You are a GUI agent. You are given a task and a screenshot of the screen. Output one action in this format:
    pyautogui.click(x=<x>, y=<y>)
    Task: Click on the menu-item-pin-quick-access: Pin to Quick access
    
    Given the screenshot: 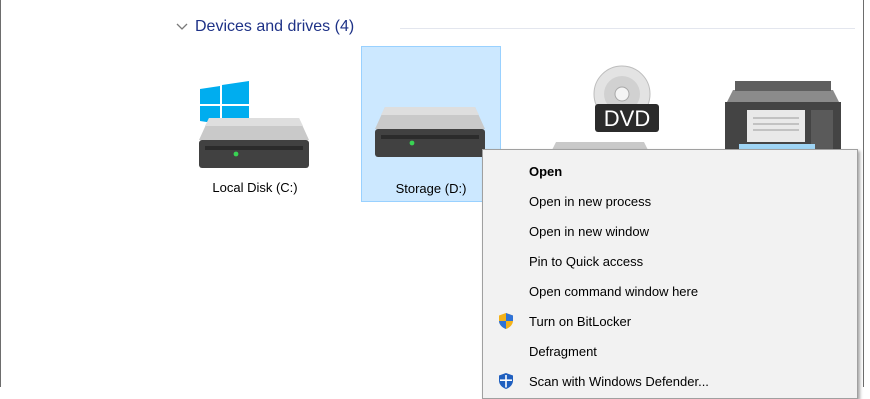 What is the action you would take?
    pyautogui.click(x=670, y=261)
    